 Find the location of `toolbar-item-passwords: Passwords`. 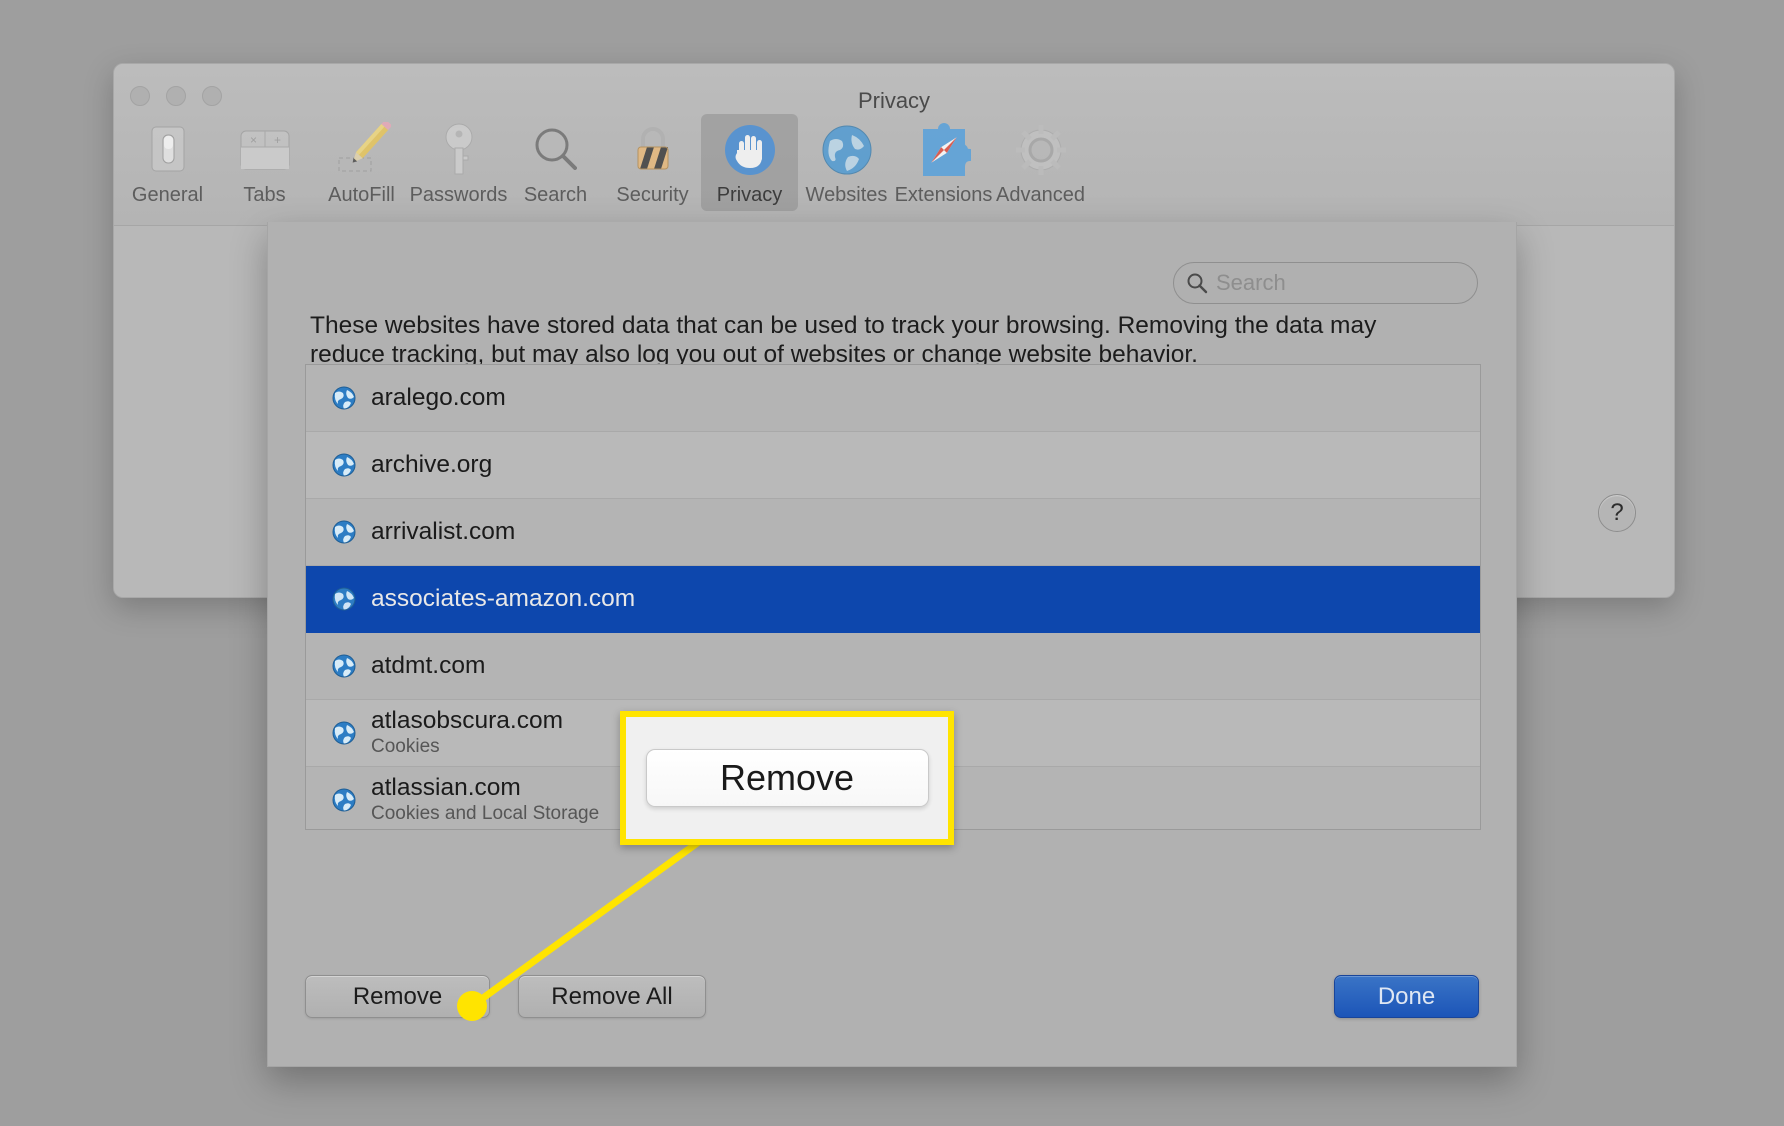

toolbar-item-passwords: Passwords is located at coordinates (458, 162).